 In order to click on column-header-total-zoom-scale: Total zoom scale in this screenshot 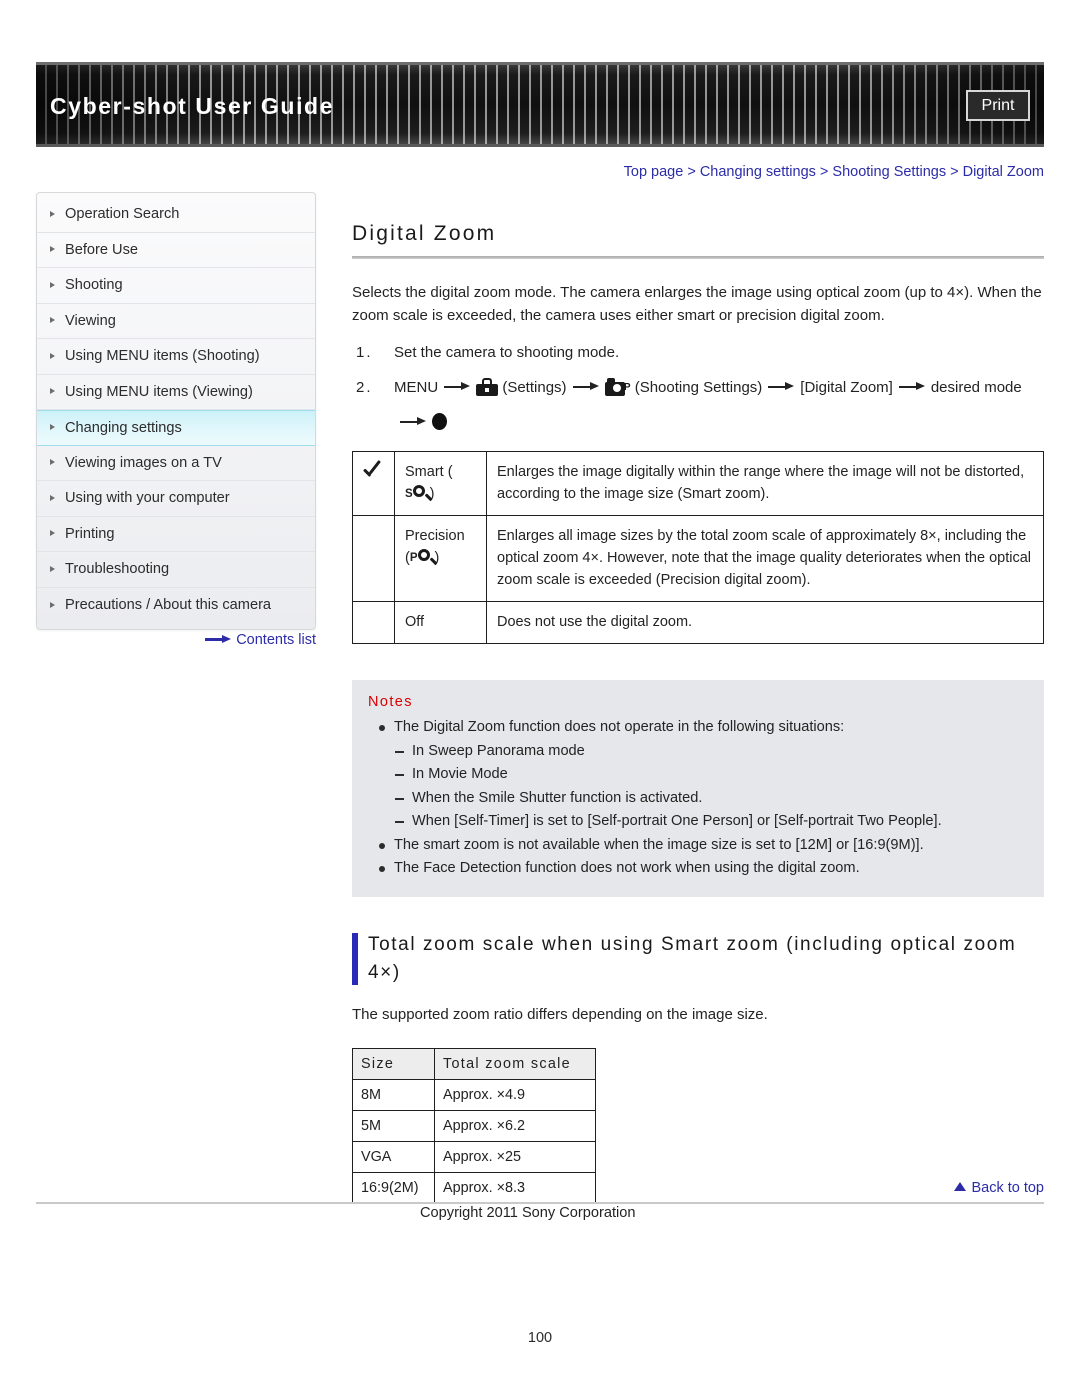, I will do `click(515, 1063)`.